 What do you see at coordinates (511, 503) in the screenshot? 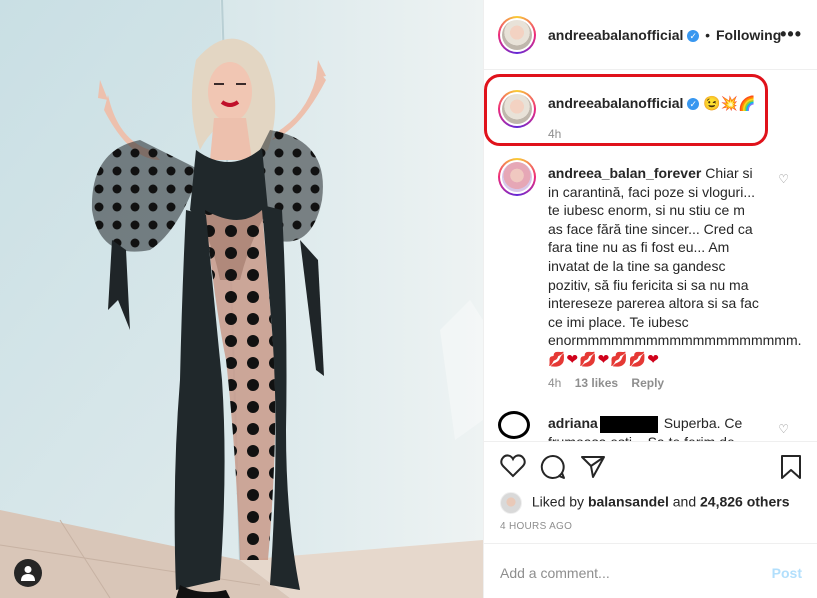
I see `liker-avatar` at bounding box center [511, 503].